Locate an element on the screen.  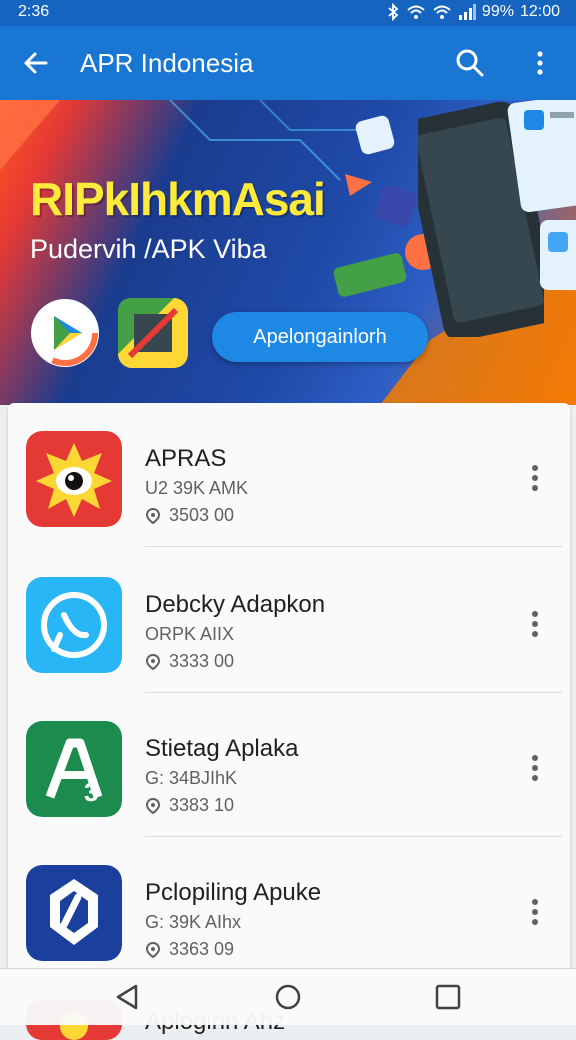
app-meta: U2 39K AMK is located at coordinates (197, 488).